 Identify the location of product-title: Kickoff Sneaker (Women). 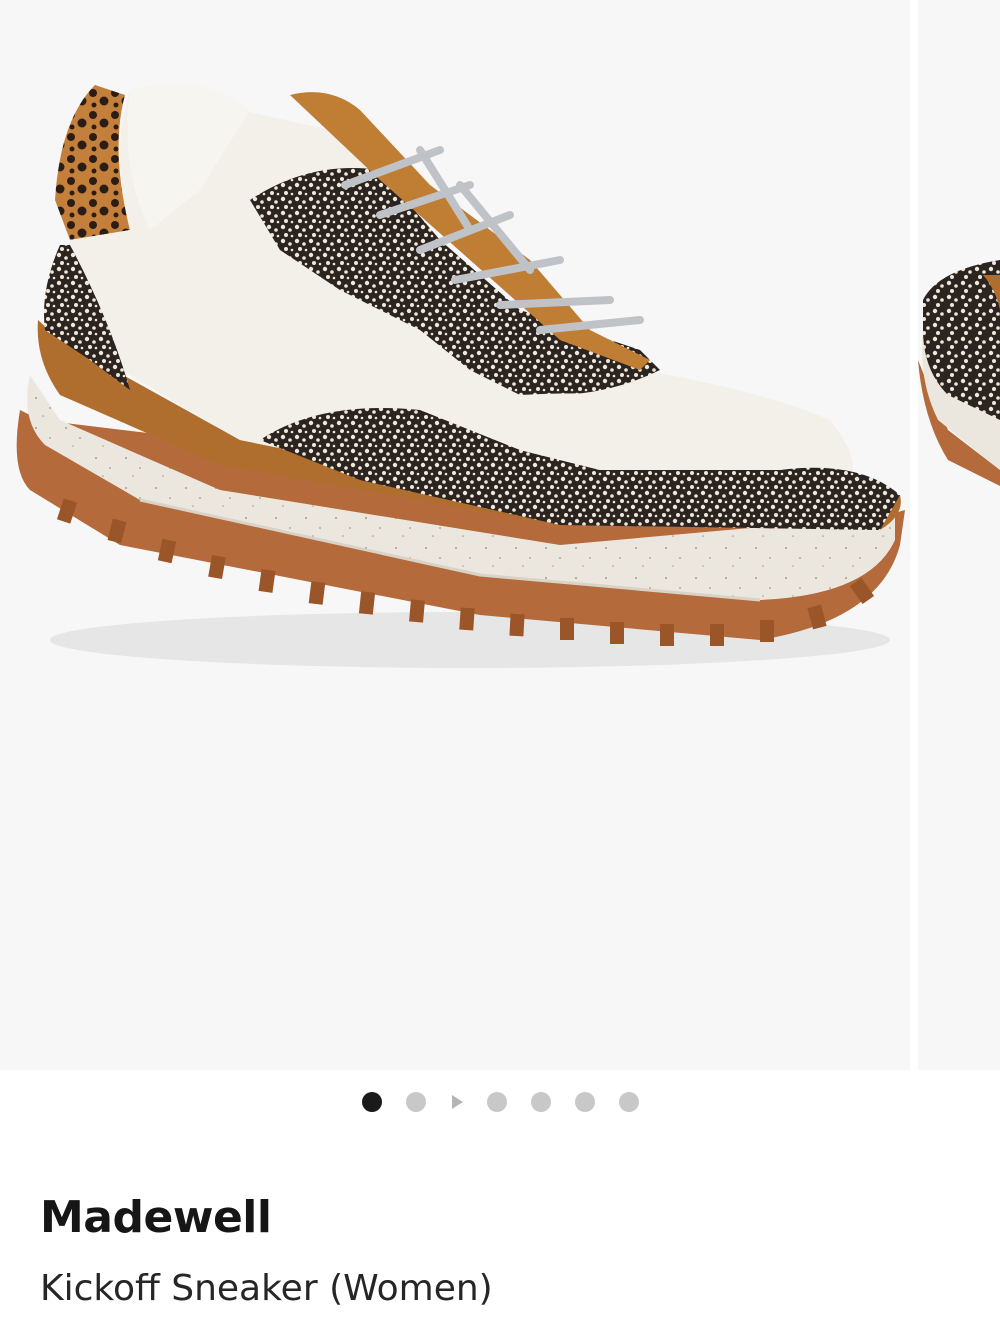
(266, 1288).